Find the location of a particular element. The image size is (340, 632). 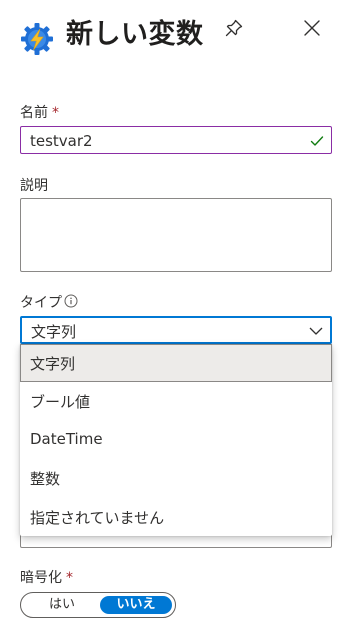

toggle-option-yes: はい is located at coordinates (62, 605).